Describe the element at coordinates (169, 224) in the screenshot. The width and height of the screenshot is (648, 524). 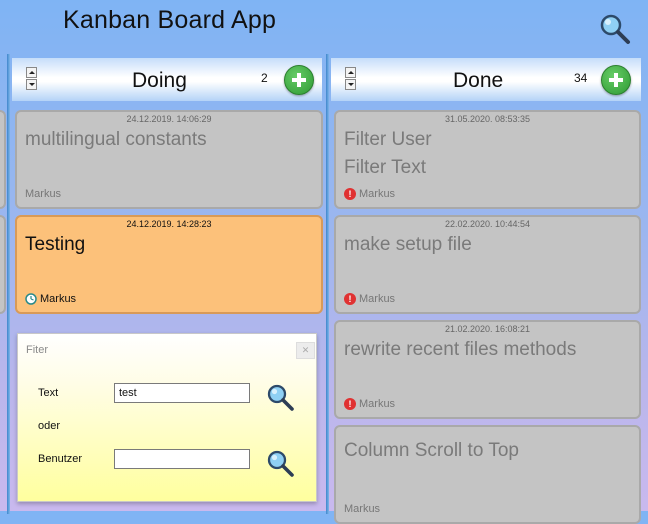
I see `card-date: 24.12.2019. 14:28:23` at that location.